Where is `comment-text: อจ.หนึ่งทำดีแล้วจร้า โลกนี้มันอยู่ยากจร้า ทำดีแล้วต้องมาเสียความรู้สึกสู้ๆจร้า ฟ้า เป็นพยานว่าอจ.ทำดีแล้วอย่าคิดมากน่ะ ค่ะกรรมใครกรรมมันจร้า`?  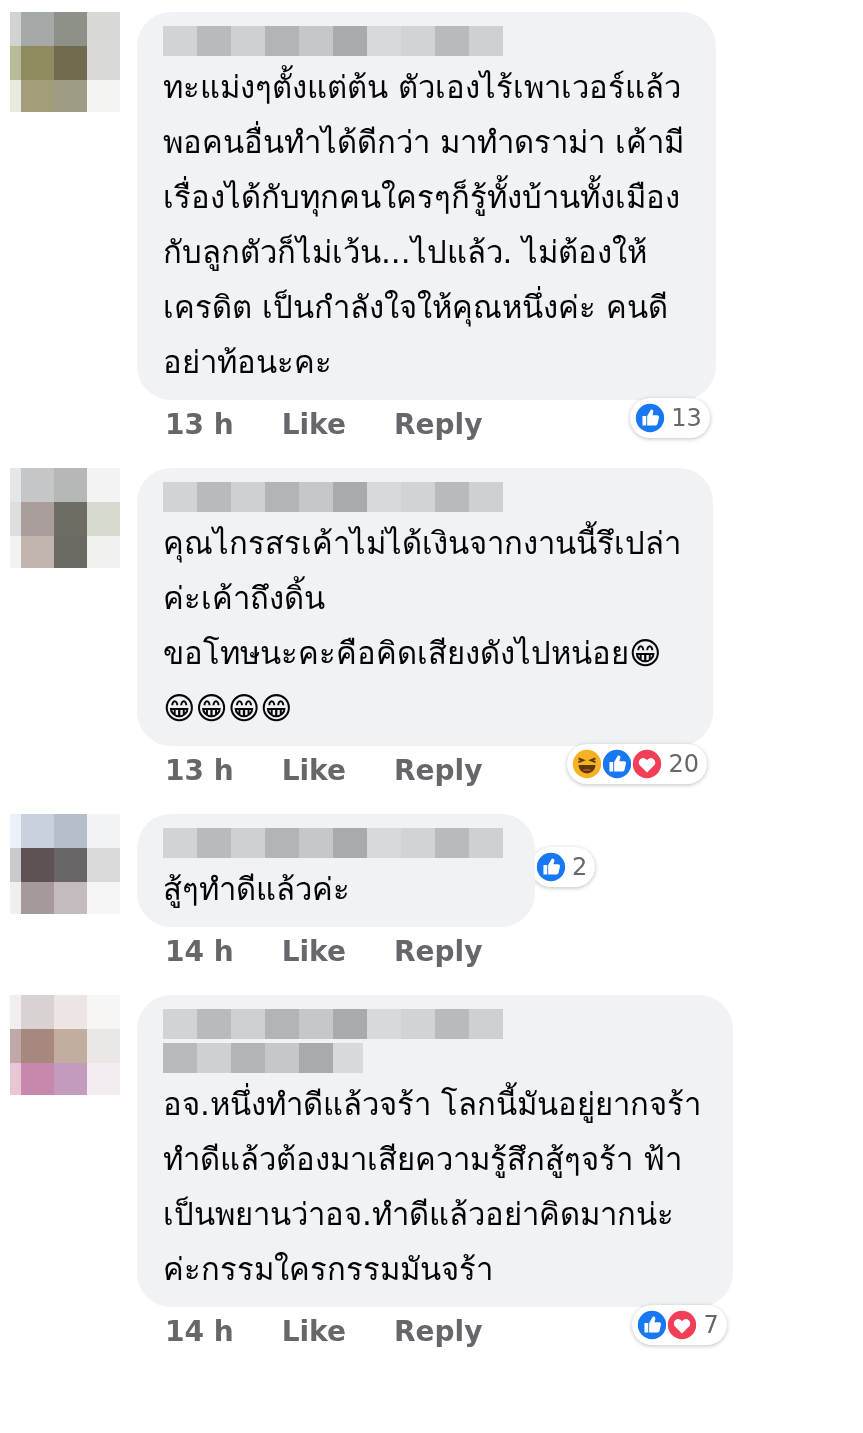
comment-text: อจ.หนึ่งทำดีแล้วจร้า โลกนี้มันอยู่ยากจร้า ทำดีแล้วต้องมาเสียความรู้สึกสู้ๆจร้า ฟ้า เป็นพยานว่าอจ.ทำดีแล้วอย่าคิดมากน่ะ ค่ะกรรมใครกรรมมันจร้า is located at coordinates (432, 1187).